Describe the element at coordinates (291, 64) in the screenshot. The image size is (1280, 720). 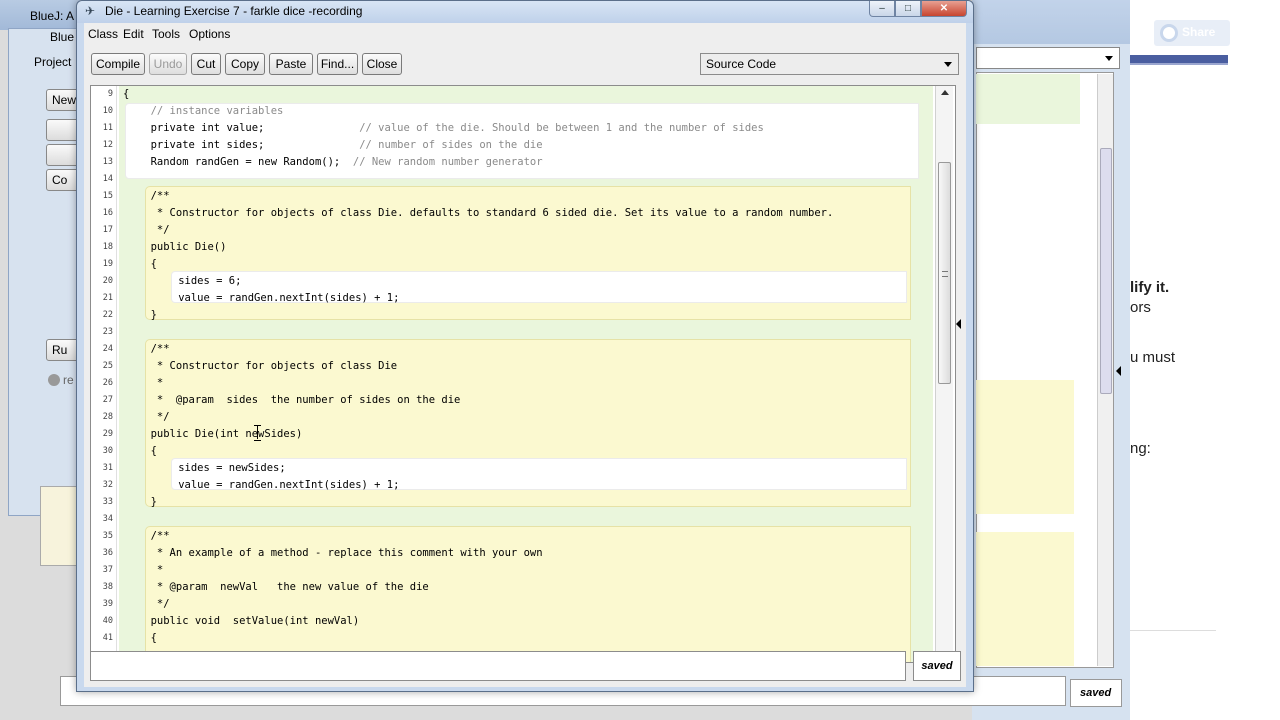
I see `paste-button: Paste` at that location.